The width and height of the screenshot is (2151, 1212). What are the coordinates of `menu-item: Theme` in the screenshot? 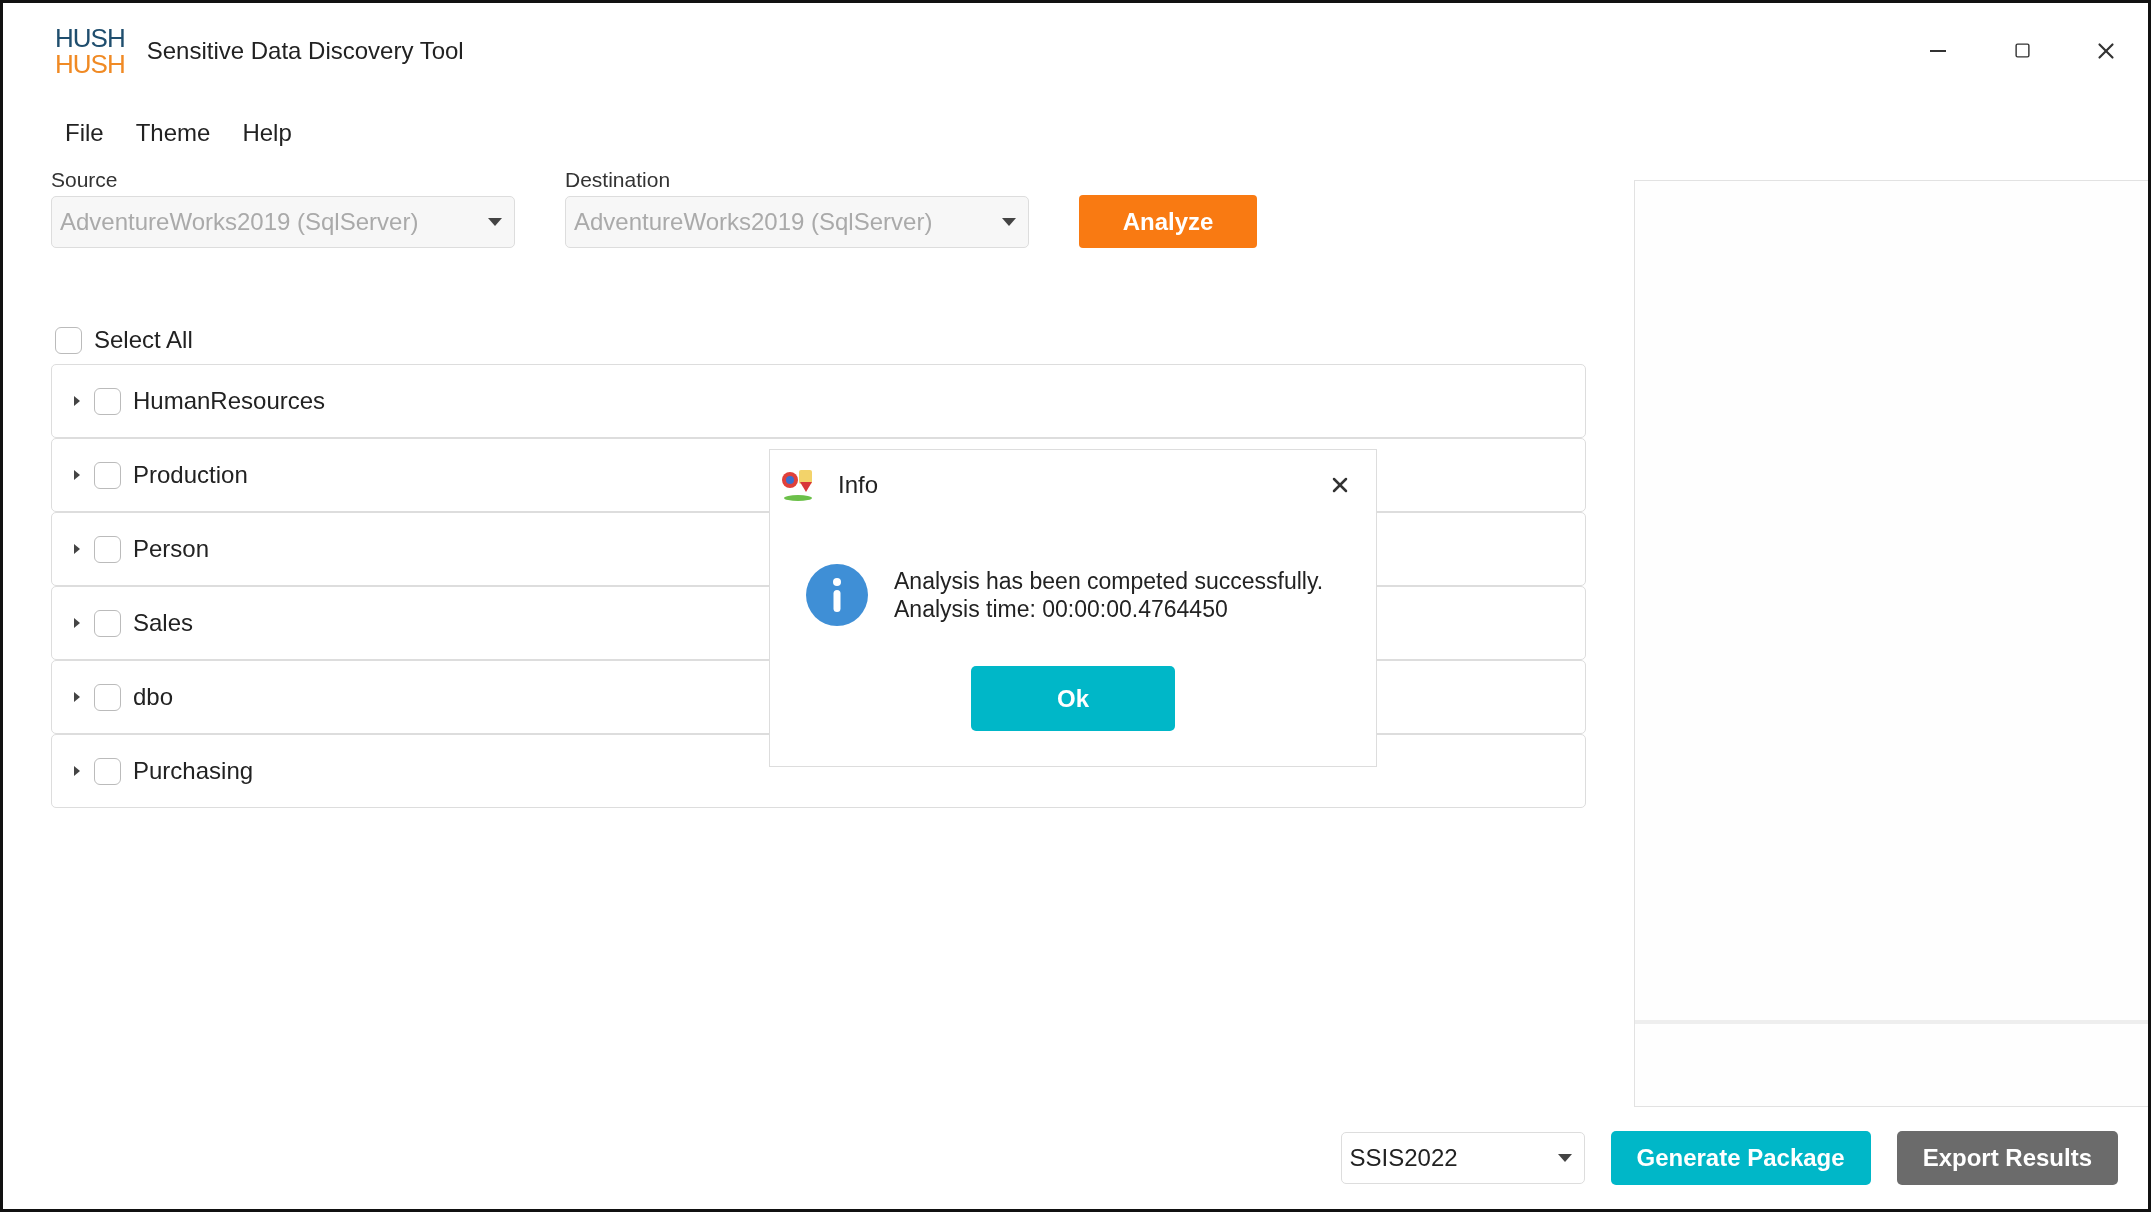 It's located at (173, 133).